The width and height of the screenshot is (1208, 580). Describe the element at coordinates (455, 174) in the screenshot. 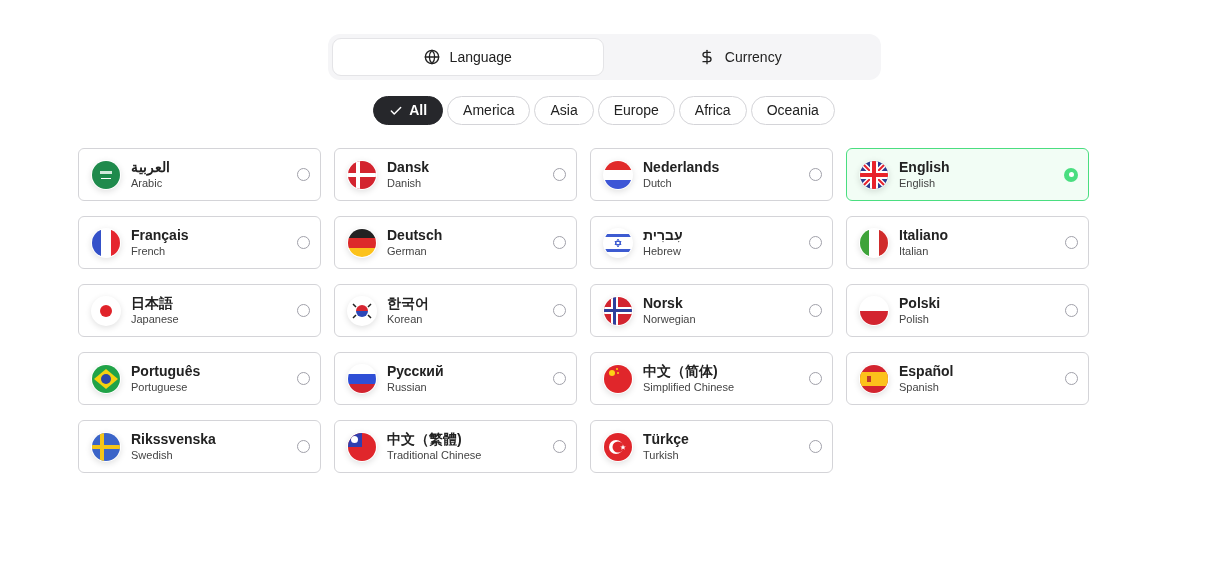

I see `language-option: Dansk Danish` at that location.